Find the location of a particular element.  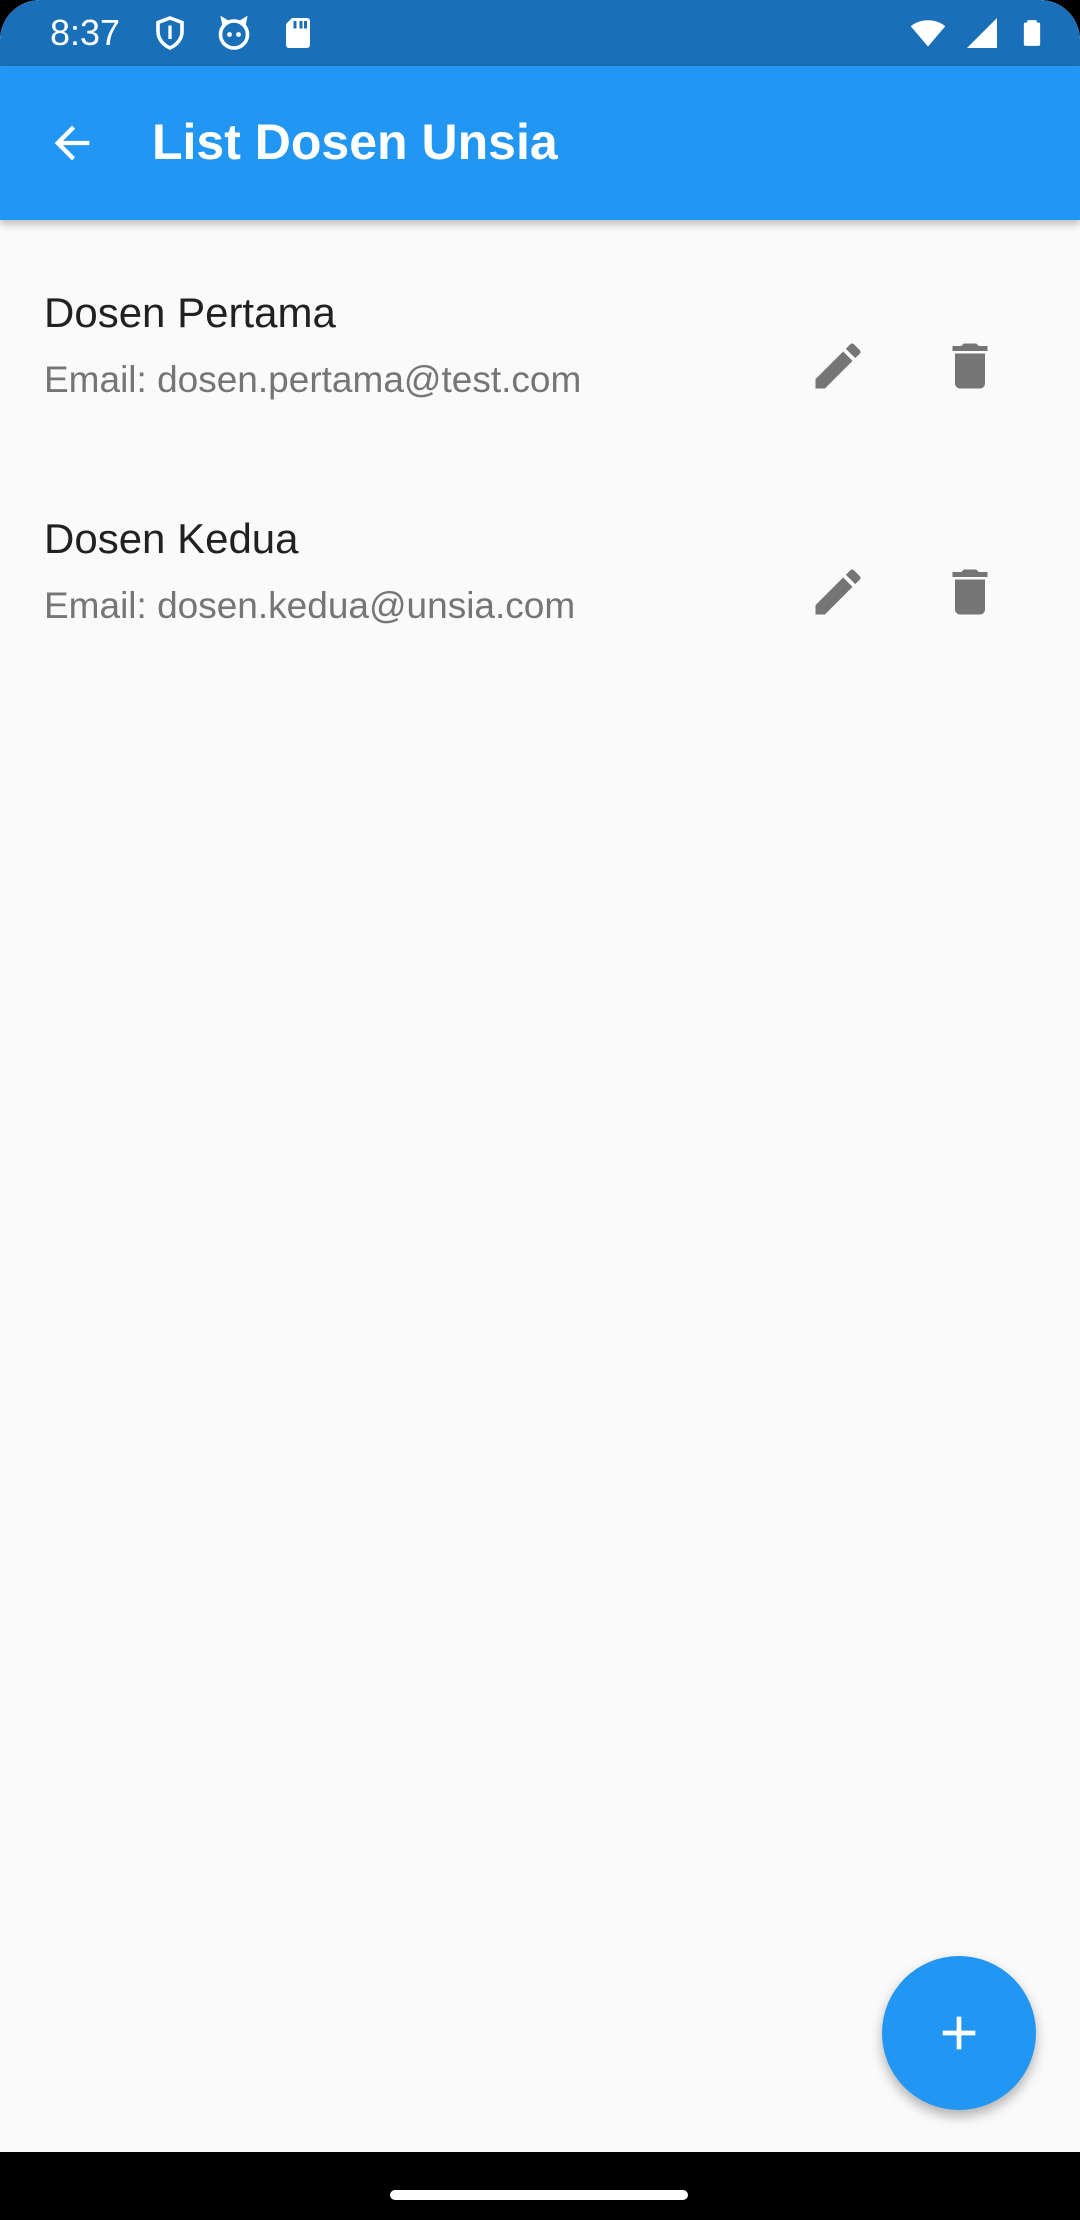

app-bar: List Dosen Unsia is located at coordinates (540, 143).